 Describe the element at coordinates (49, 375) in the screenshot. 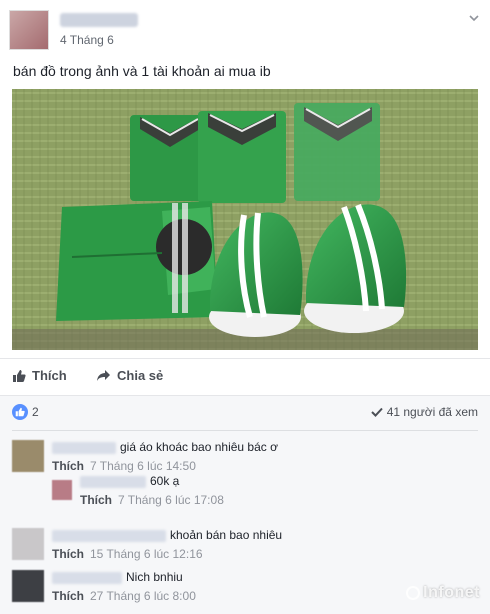

I see `like-label: Thích` at that location.